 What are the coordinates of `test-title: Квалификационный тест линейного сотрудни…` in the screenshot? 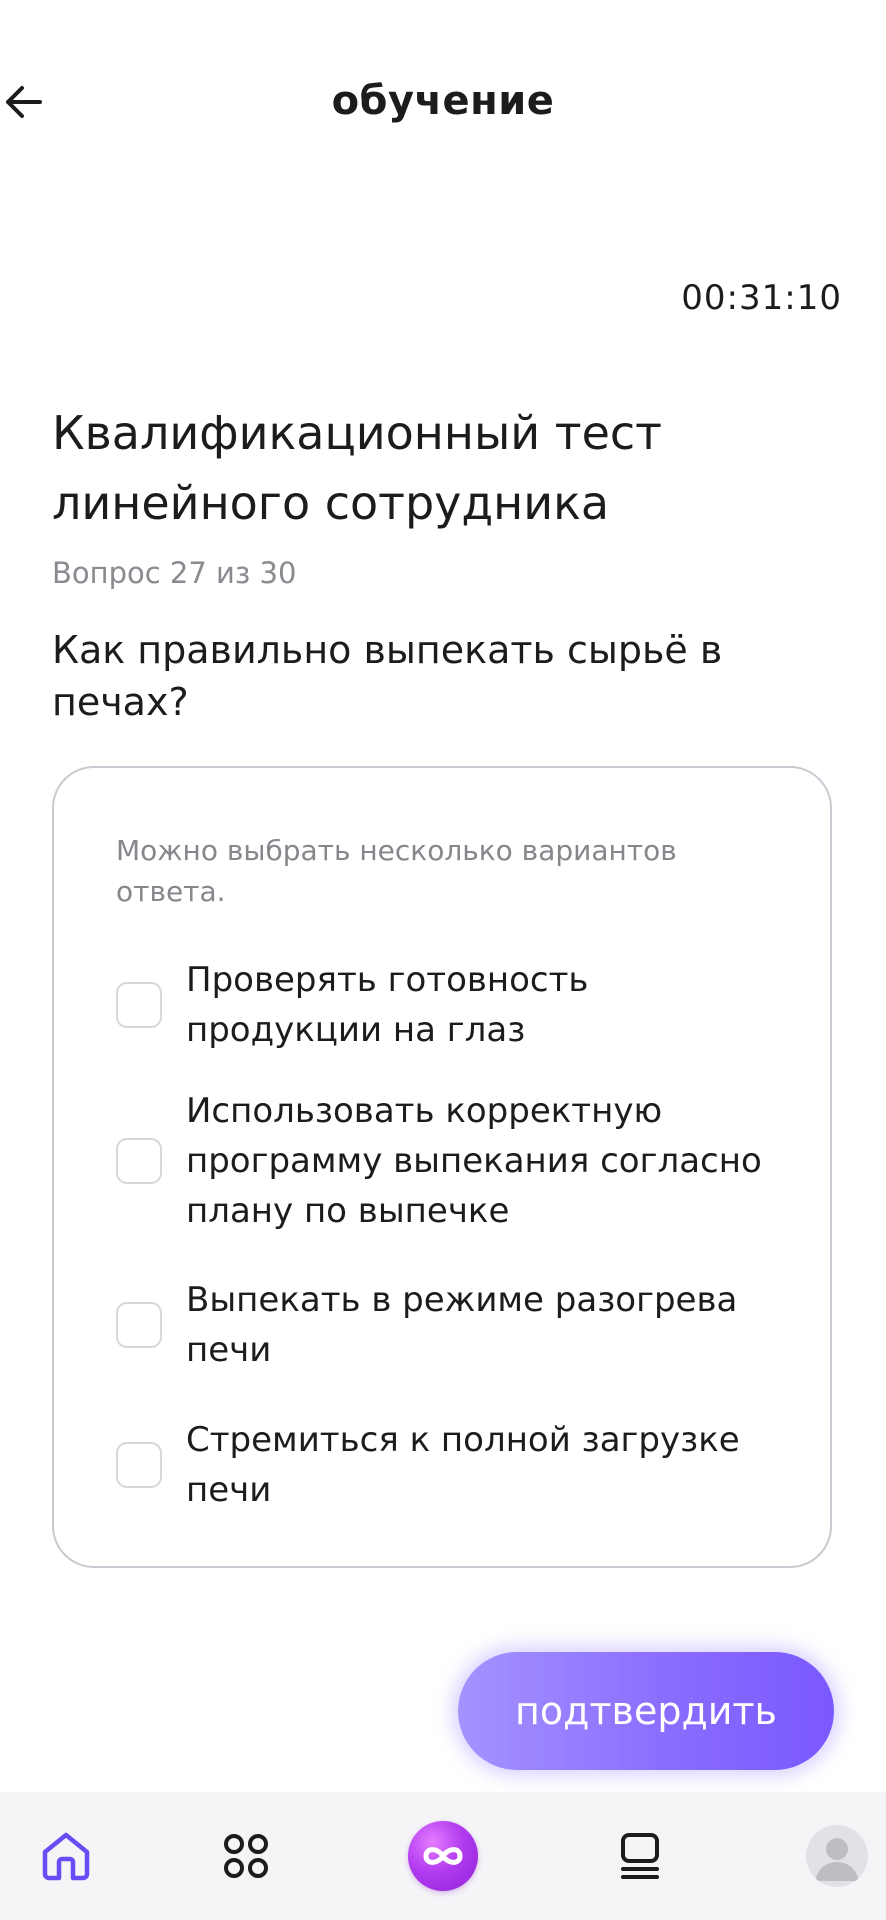 It's located at (357, 468).